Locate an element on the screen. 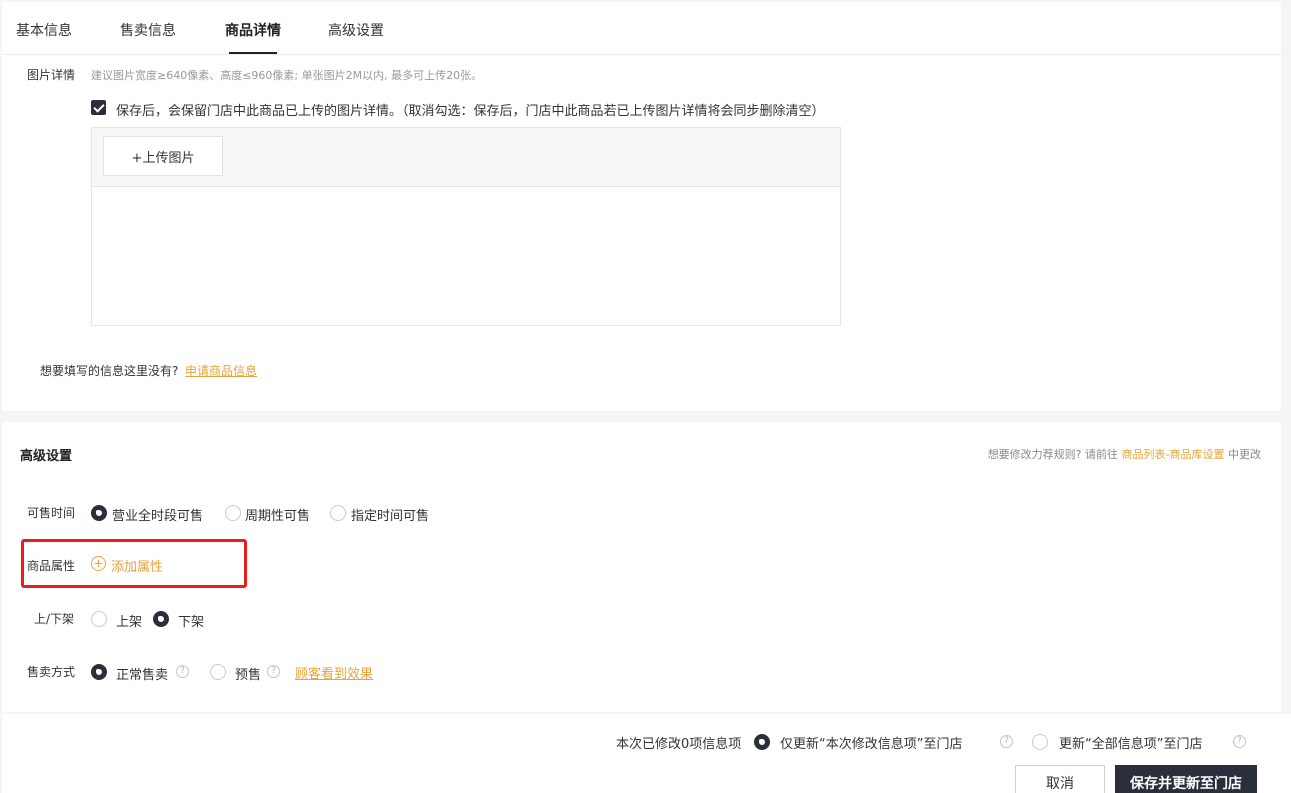 This screenshot has height=793, width=1291. save-and-update-button: 保存并更新至门店 is located at coordinates (1186, 779).